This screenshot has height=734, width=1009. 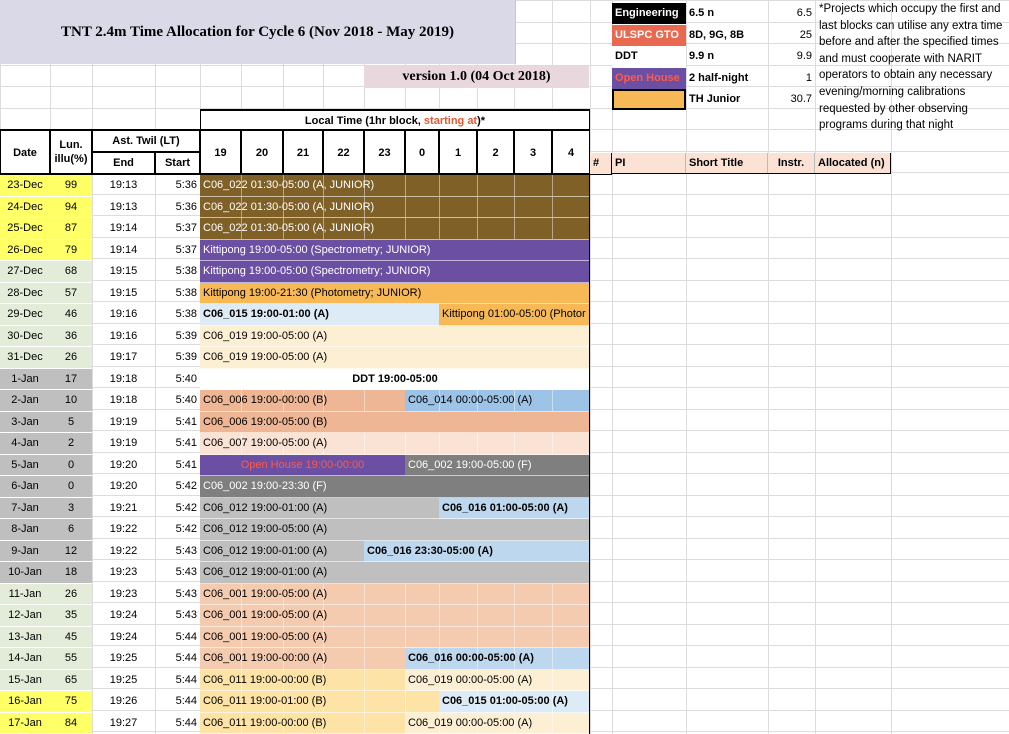 I want to click on table-row: 24-Dec 94 19:13 5:36, so click(x=100, y=207).